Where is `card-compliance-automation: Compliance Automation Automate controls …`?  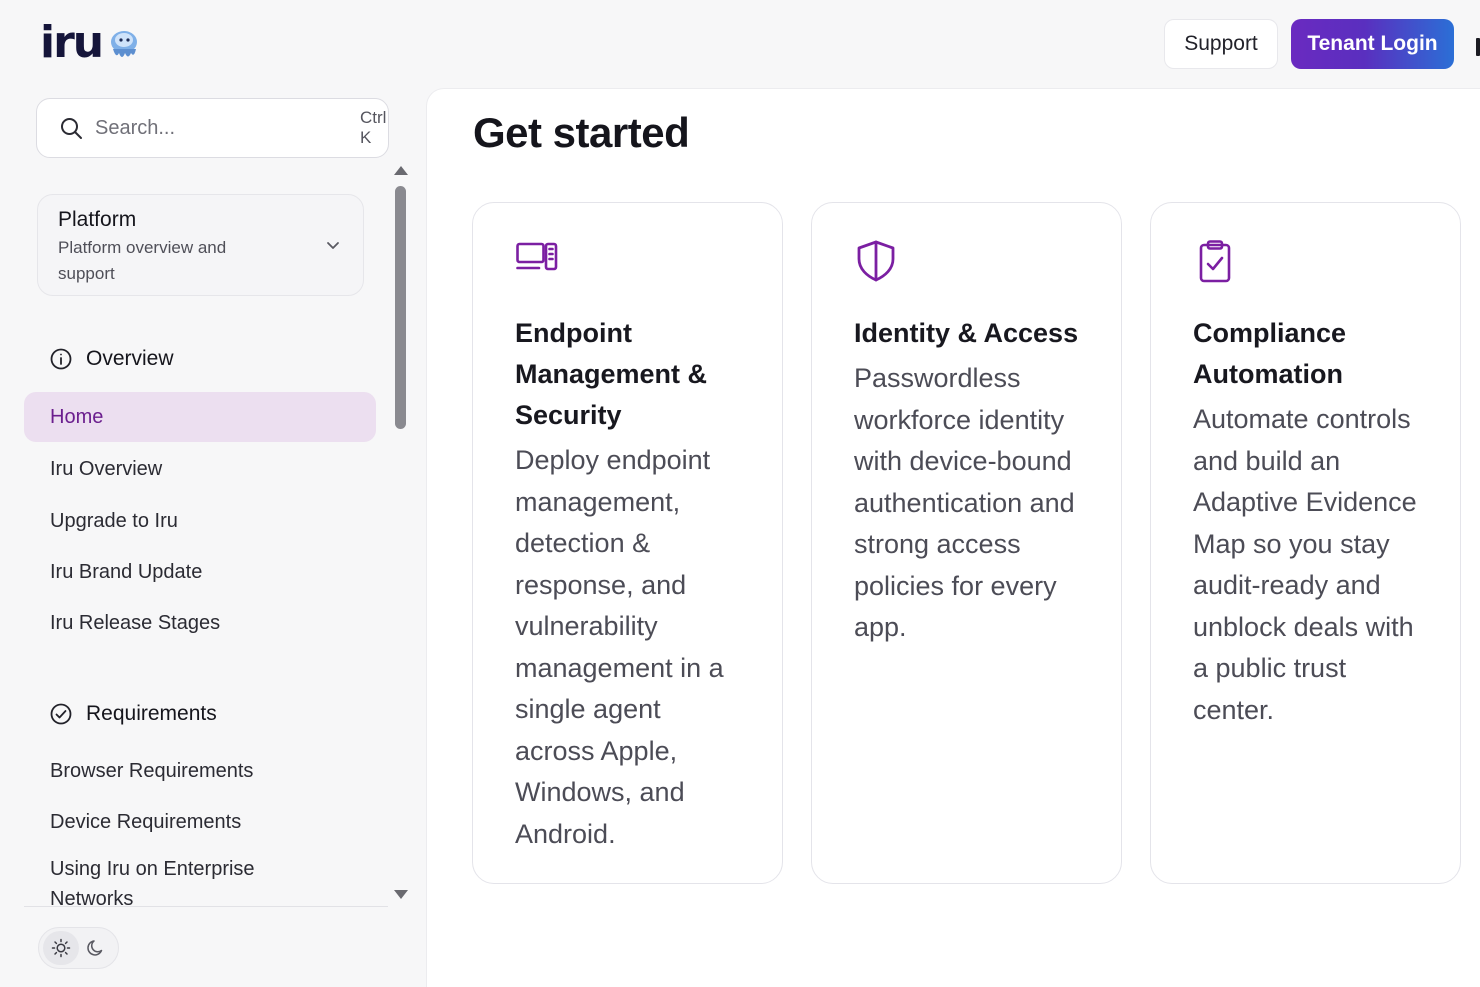 card-compliance-automation: Compliance Automation Automate controls … is located at coordinates (1305, 543).